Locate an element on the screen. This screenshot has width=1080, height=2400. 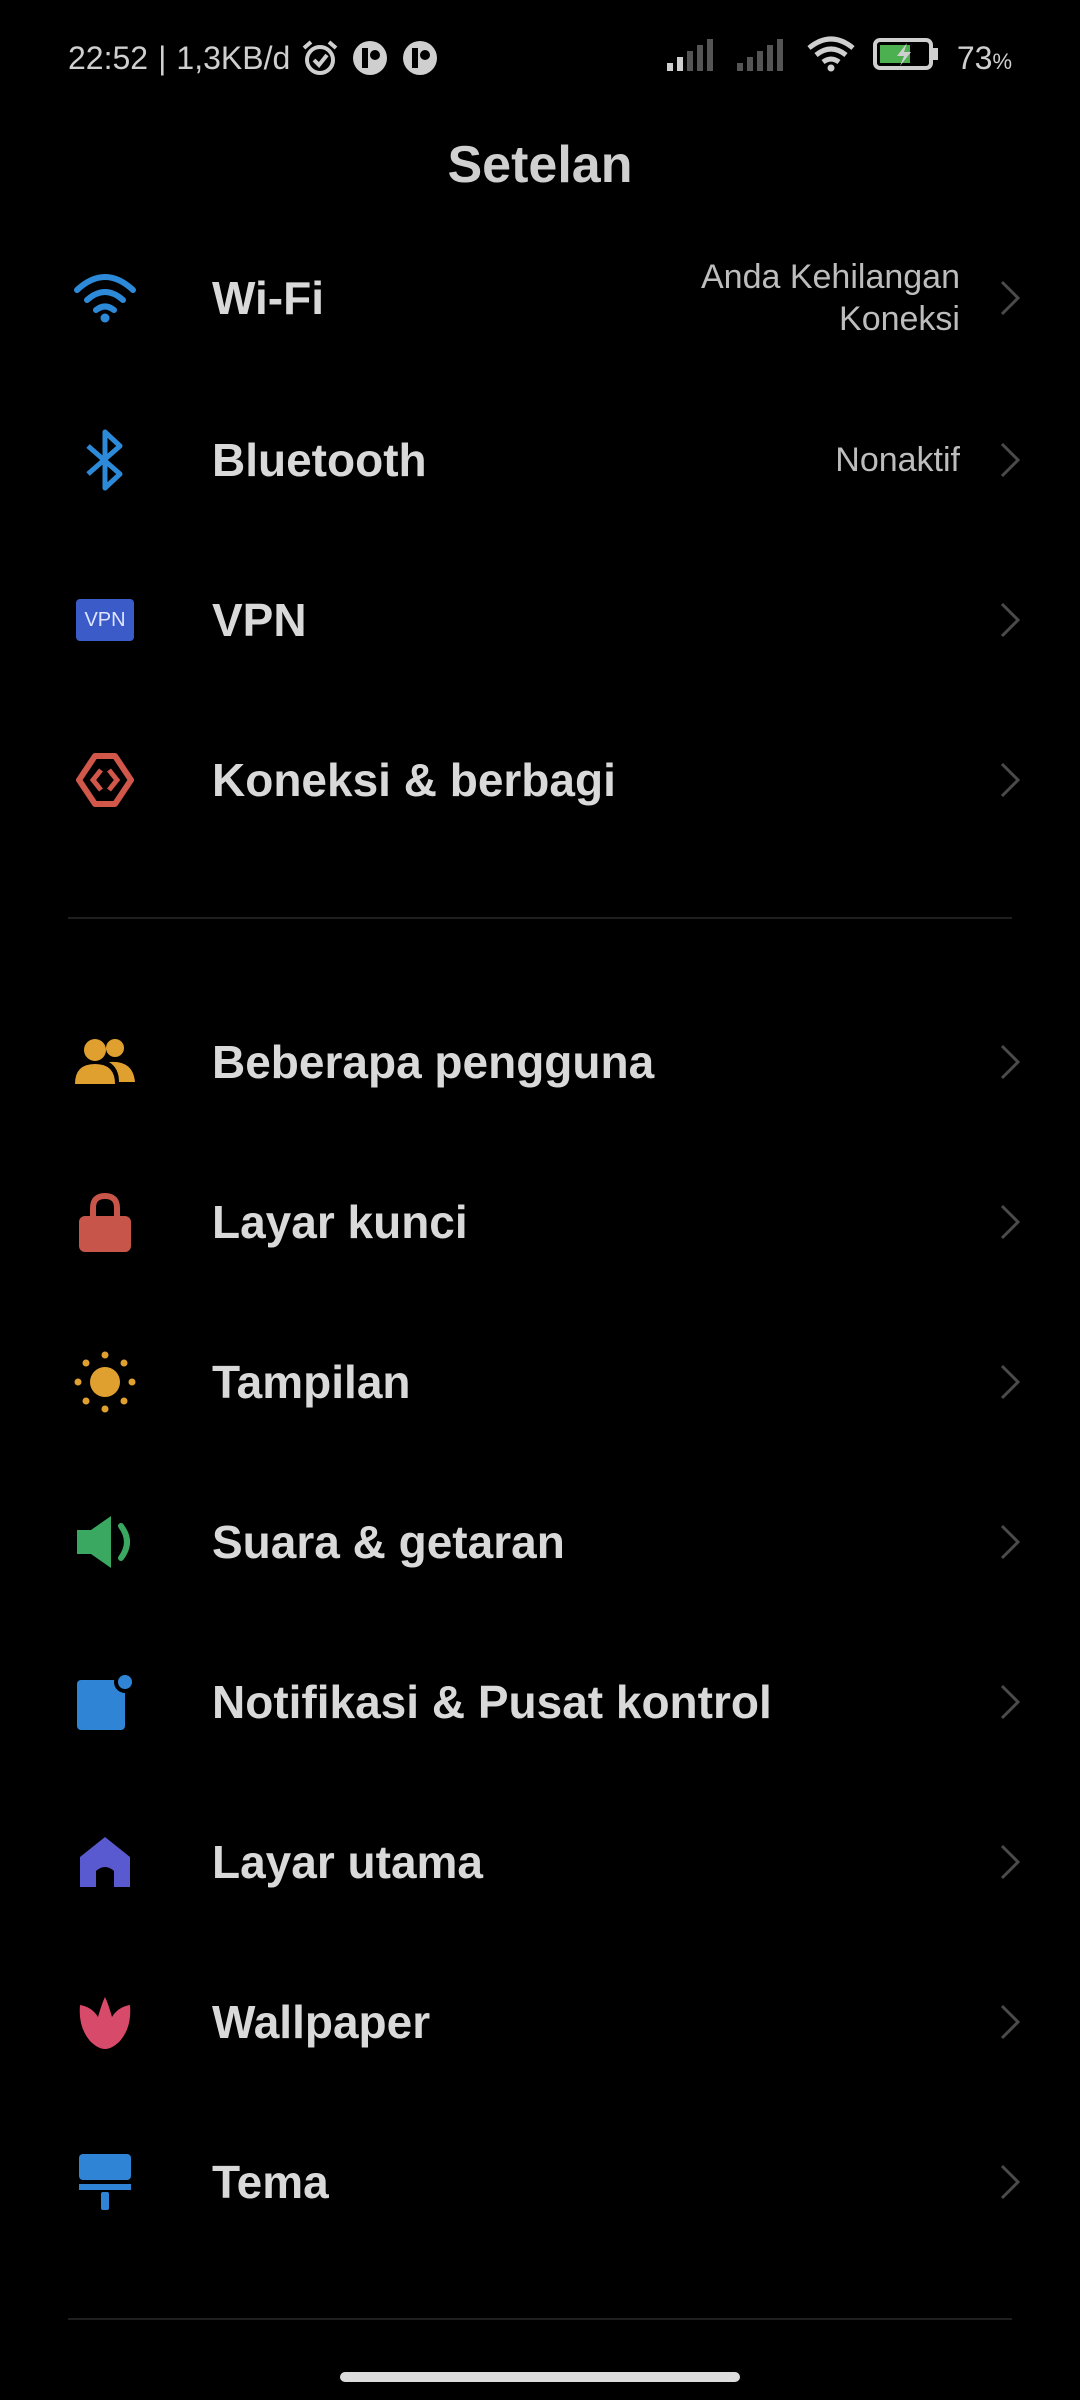
alarm-icon is located at coordinates (320, 58).